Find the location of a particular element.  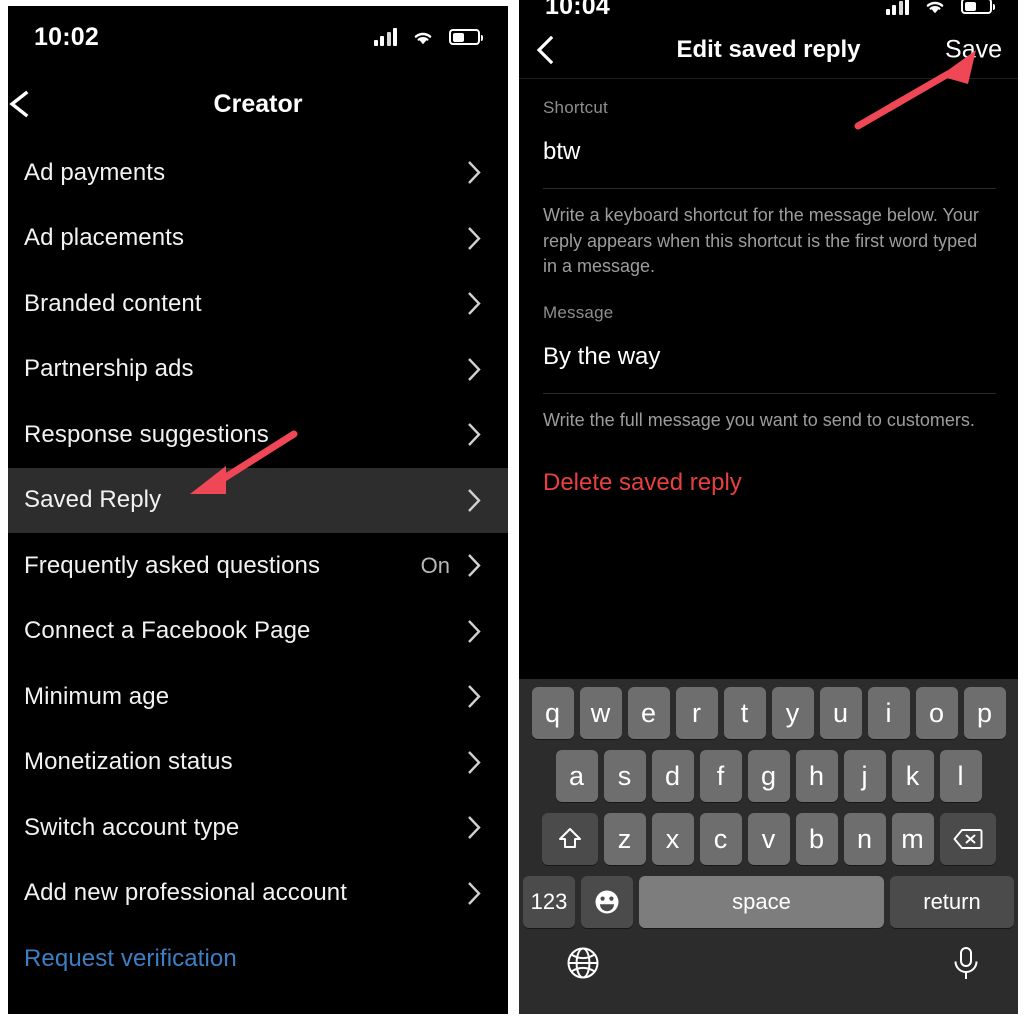

key-b: b is located at coordinates (816, 839).